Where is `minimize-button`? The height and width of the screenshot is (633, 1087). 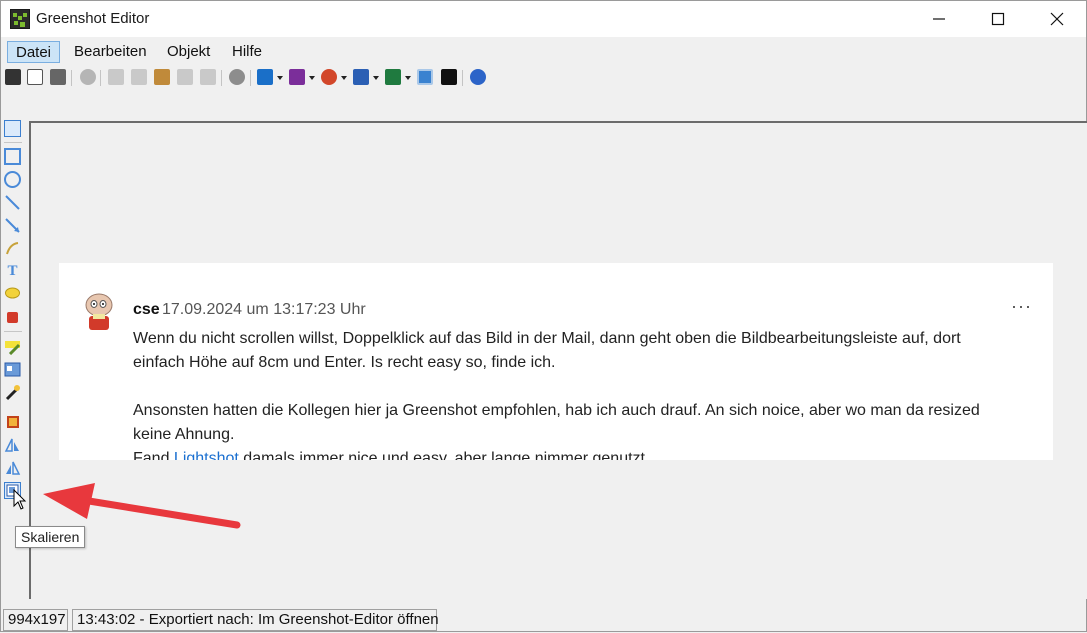 minimize-button is located at coordinates (939, 19).